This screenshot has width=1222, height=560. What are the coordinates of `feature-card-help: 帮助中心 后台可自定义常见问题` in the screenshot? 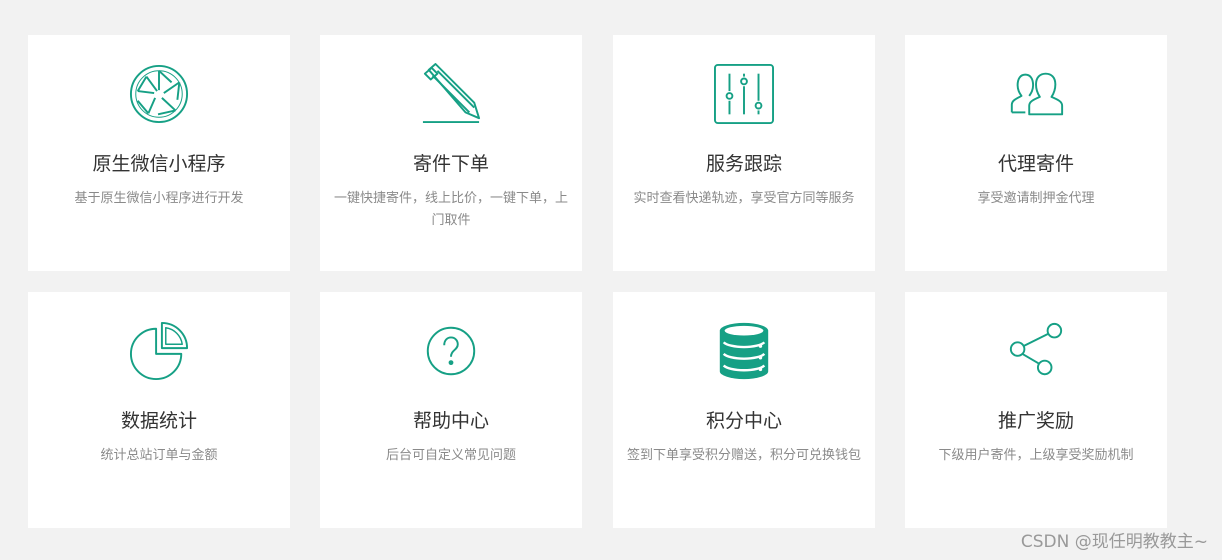 It's located at (451, 410).